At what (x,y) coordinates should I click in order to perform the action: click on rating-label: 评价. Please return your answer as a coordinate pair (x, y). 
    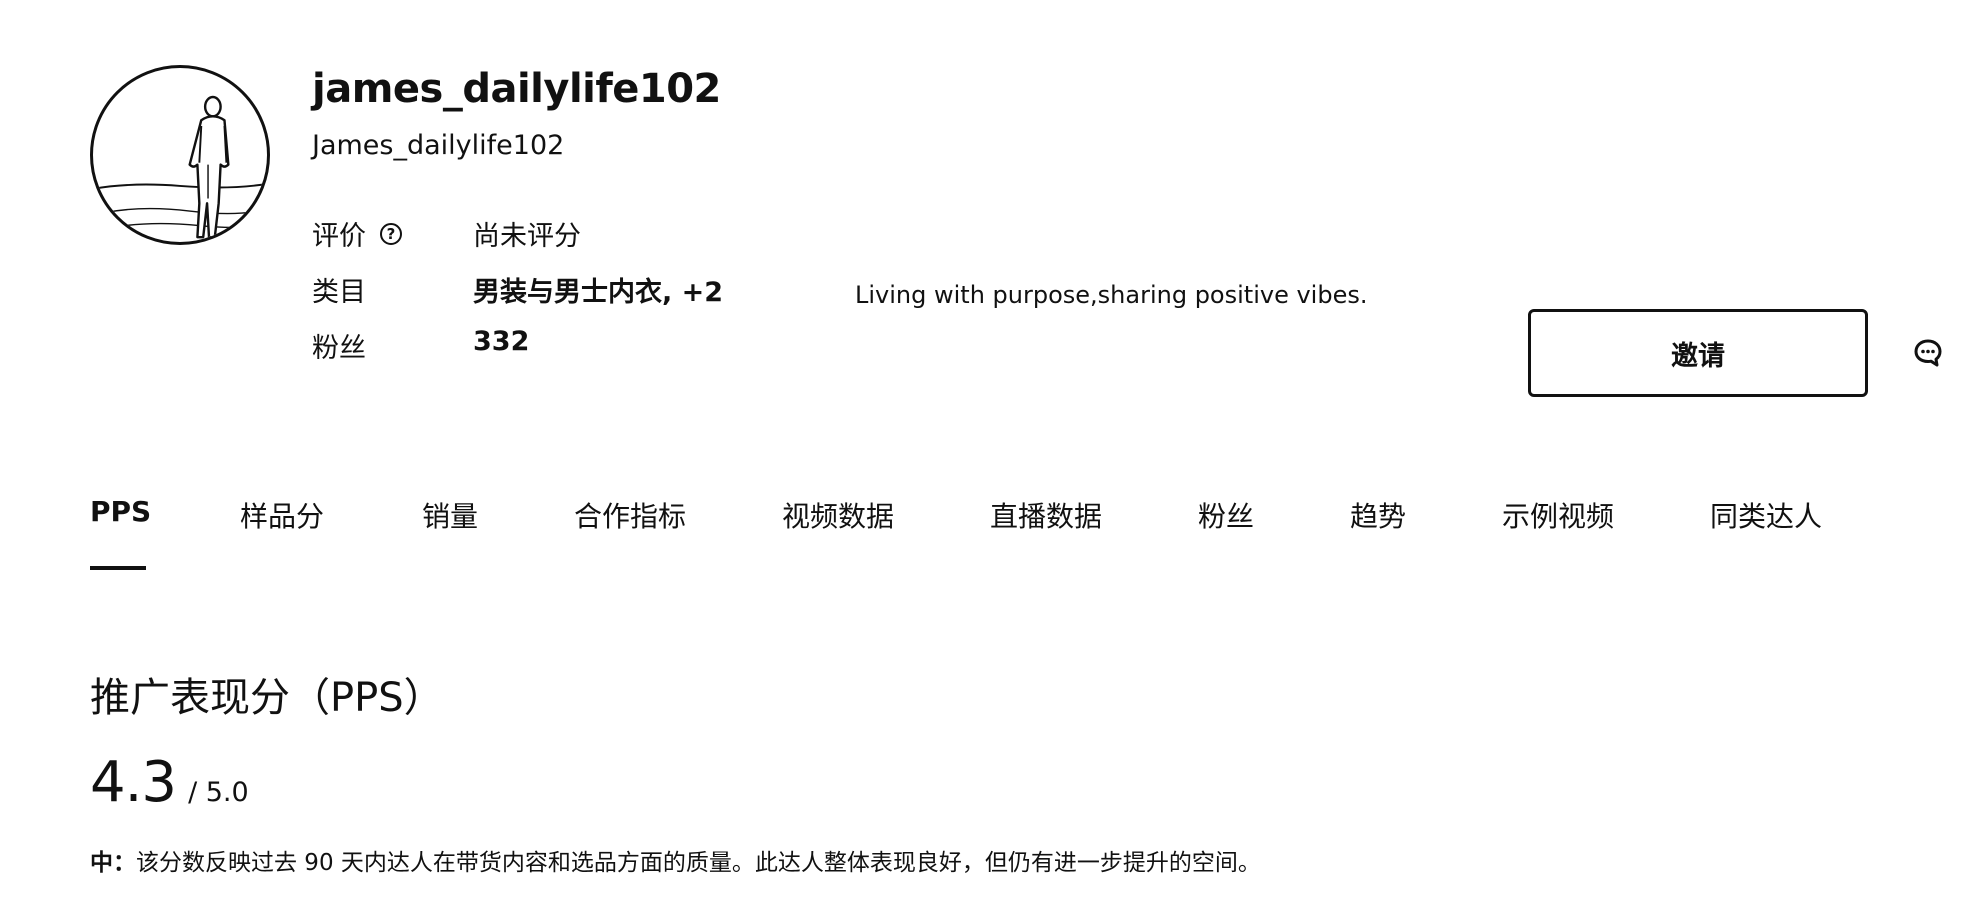
    Looking at the image, I should click on (339, 236).